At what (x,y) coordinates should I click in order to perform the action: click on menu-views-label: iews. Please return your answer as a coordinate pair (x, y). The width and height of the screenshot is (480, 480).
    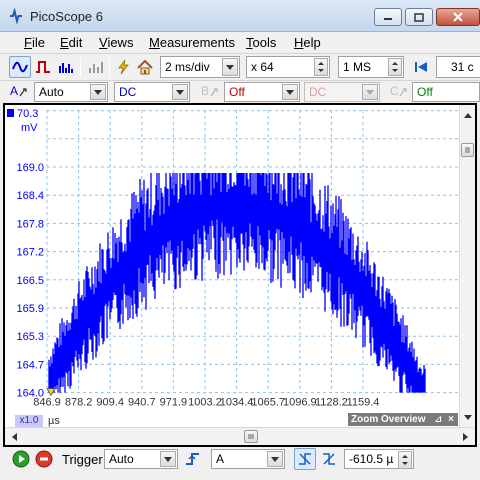
    Looking at the image, I should click on (120, 42).